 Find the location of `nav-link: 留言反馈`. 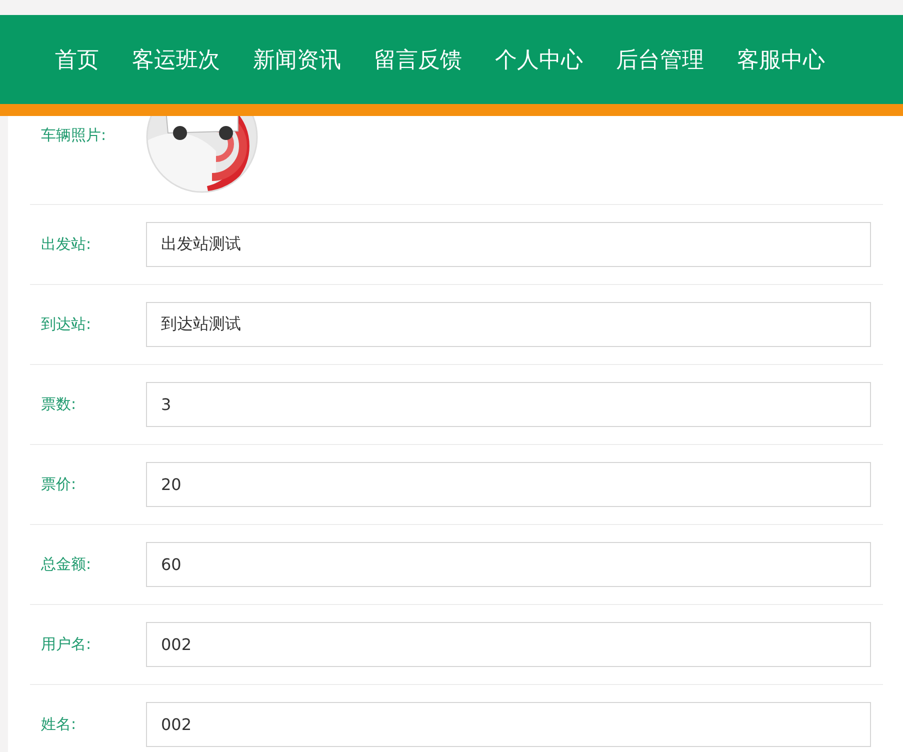

nav-link: 留言反馈 is located at coordinates (418, 59).